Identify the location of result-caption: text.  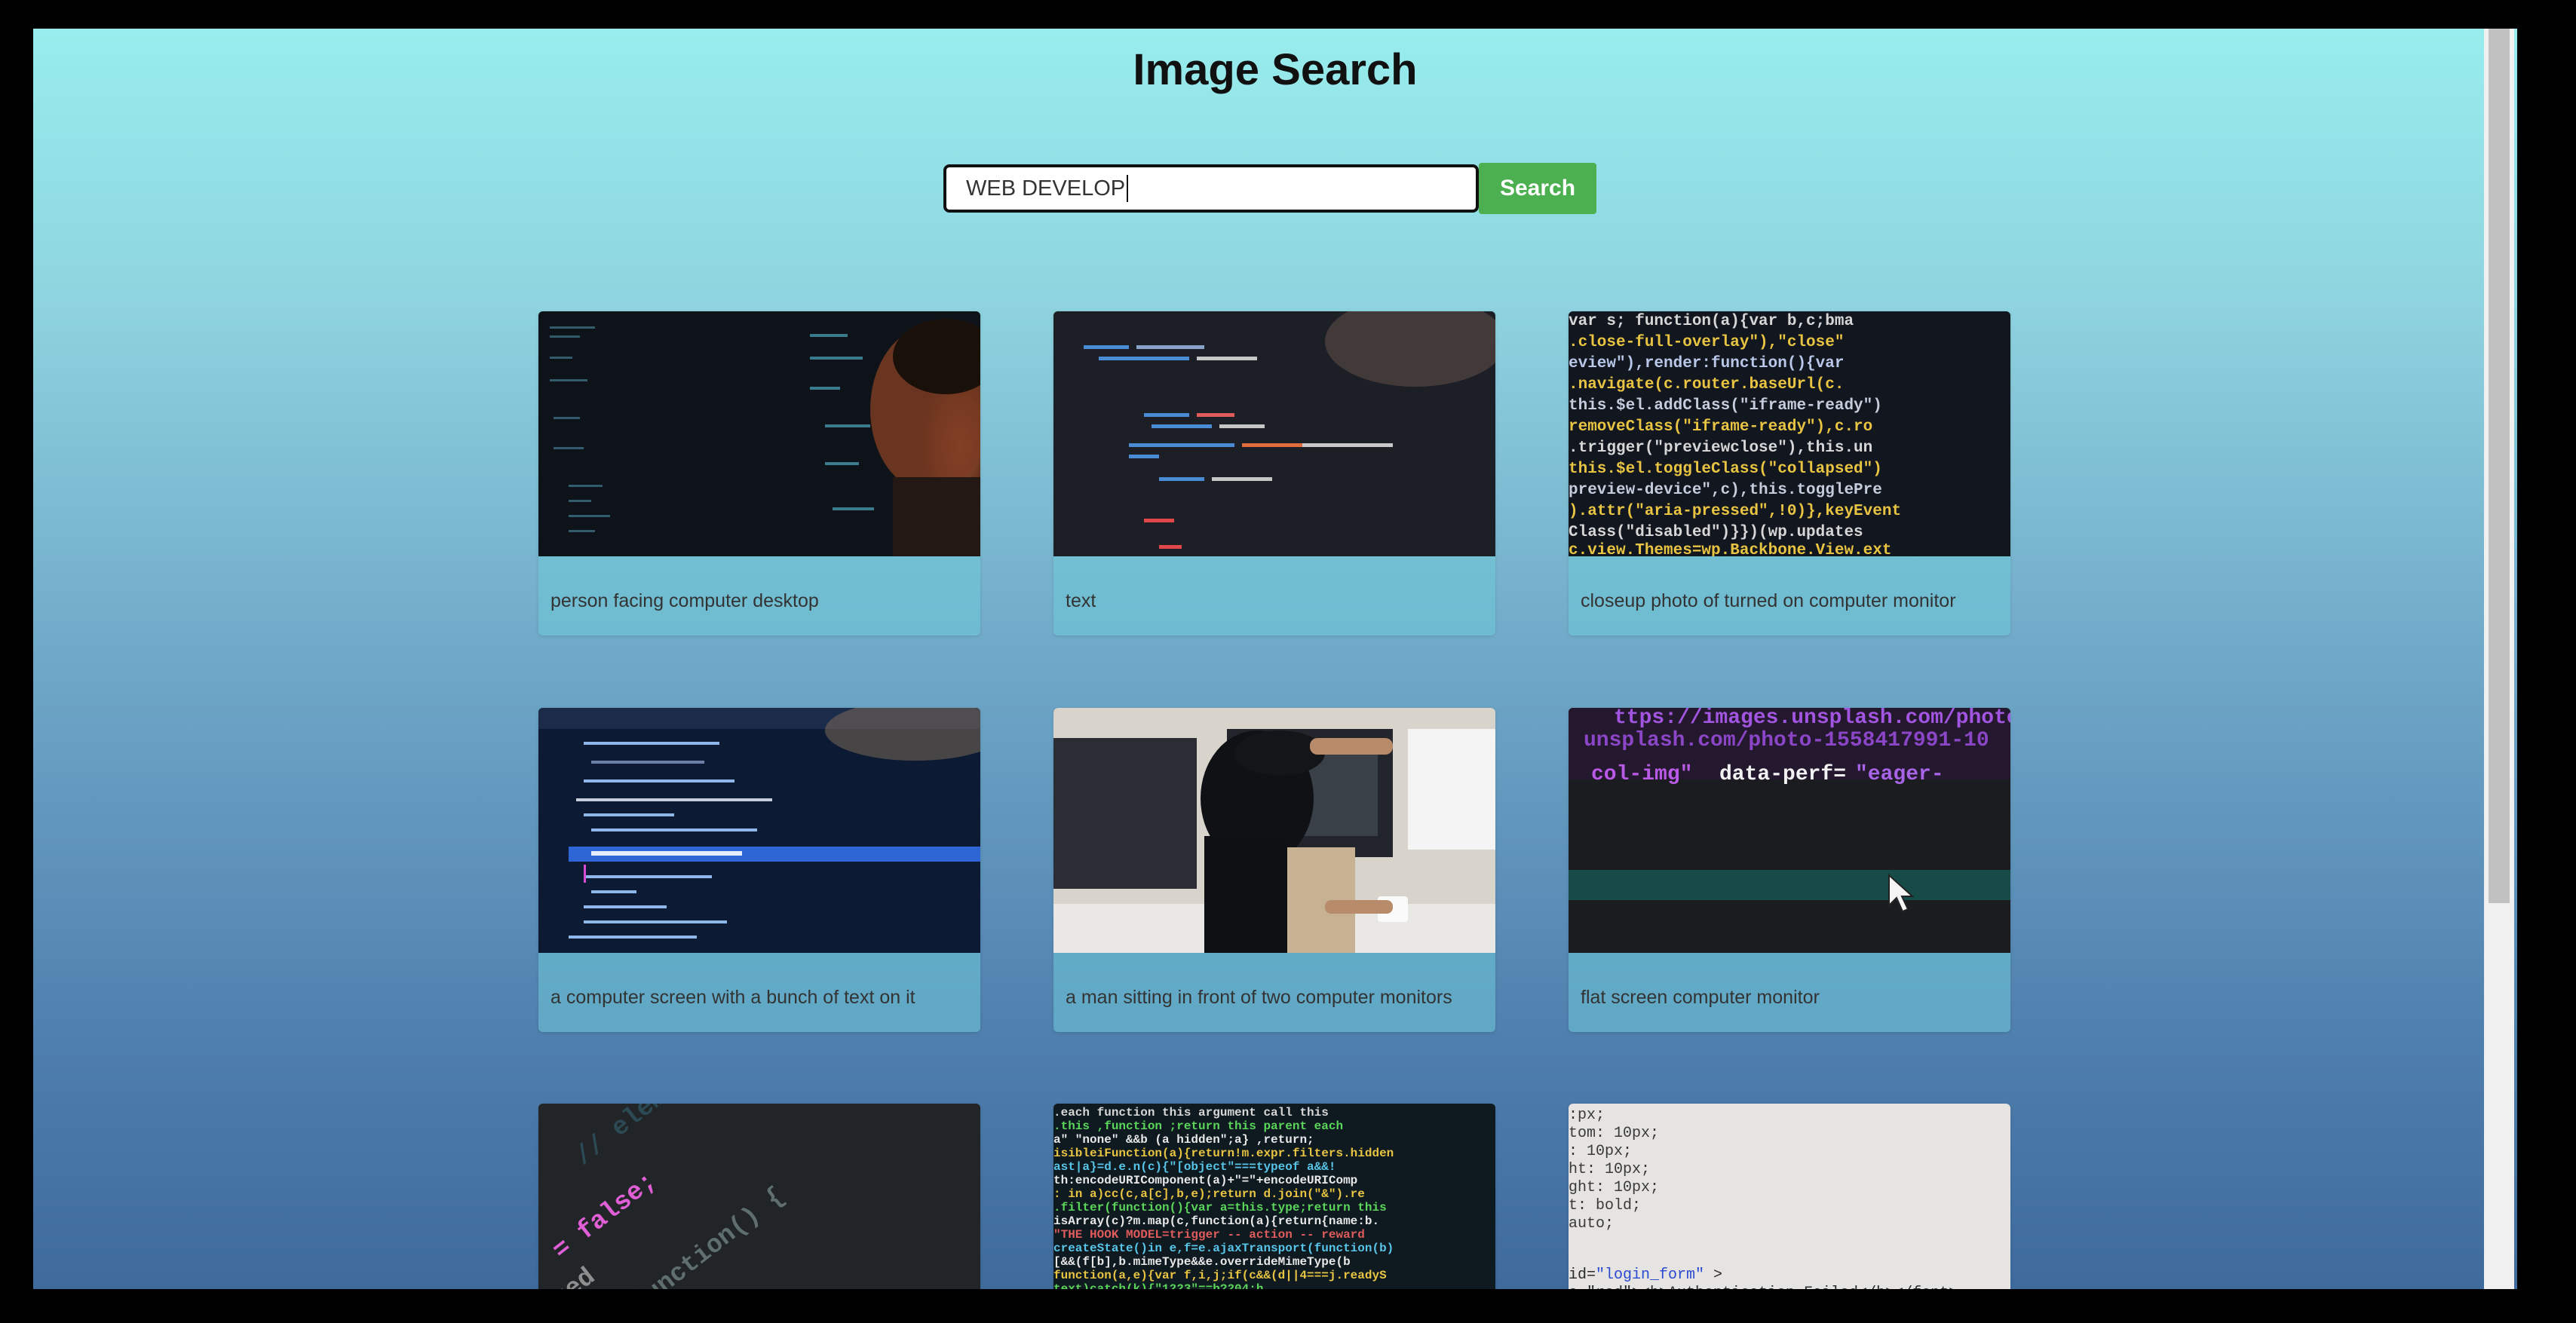
(1081, 600).